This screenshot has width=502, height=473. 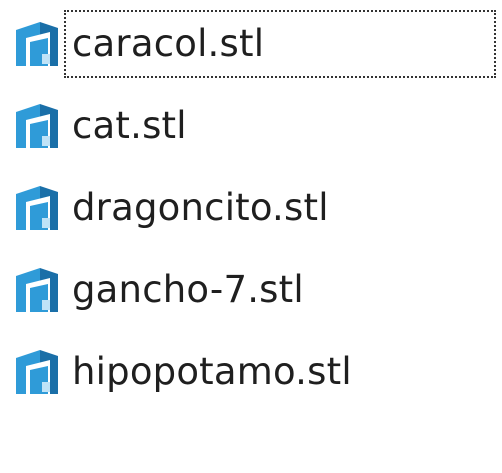 What do you see at coordinates (200, 207) in the screenshot?
I see `file-name: dragoncito.stl` at bounding box center [200, 207].